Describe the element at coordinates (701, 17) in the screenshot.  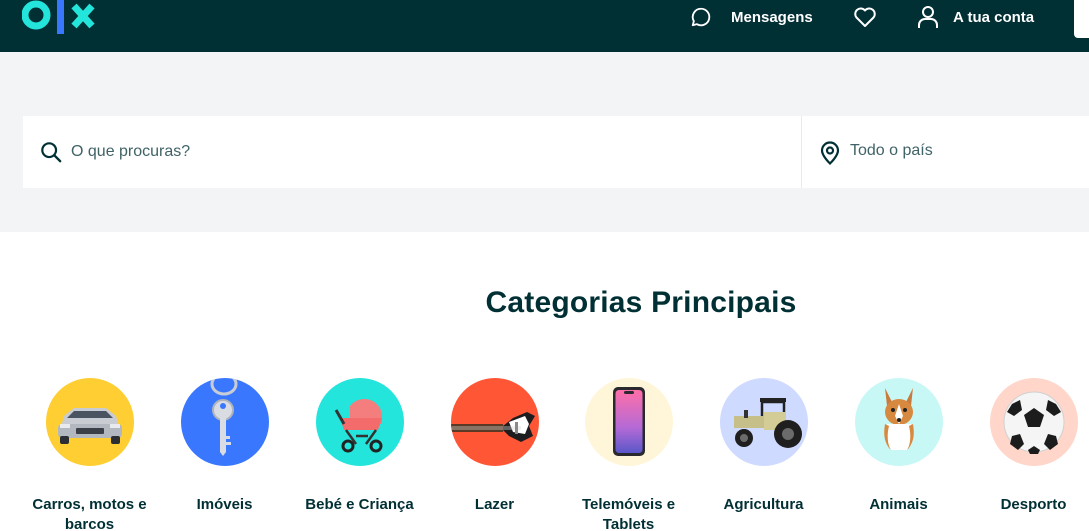
I see `chat-bubble-icon` at that location.